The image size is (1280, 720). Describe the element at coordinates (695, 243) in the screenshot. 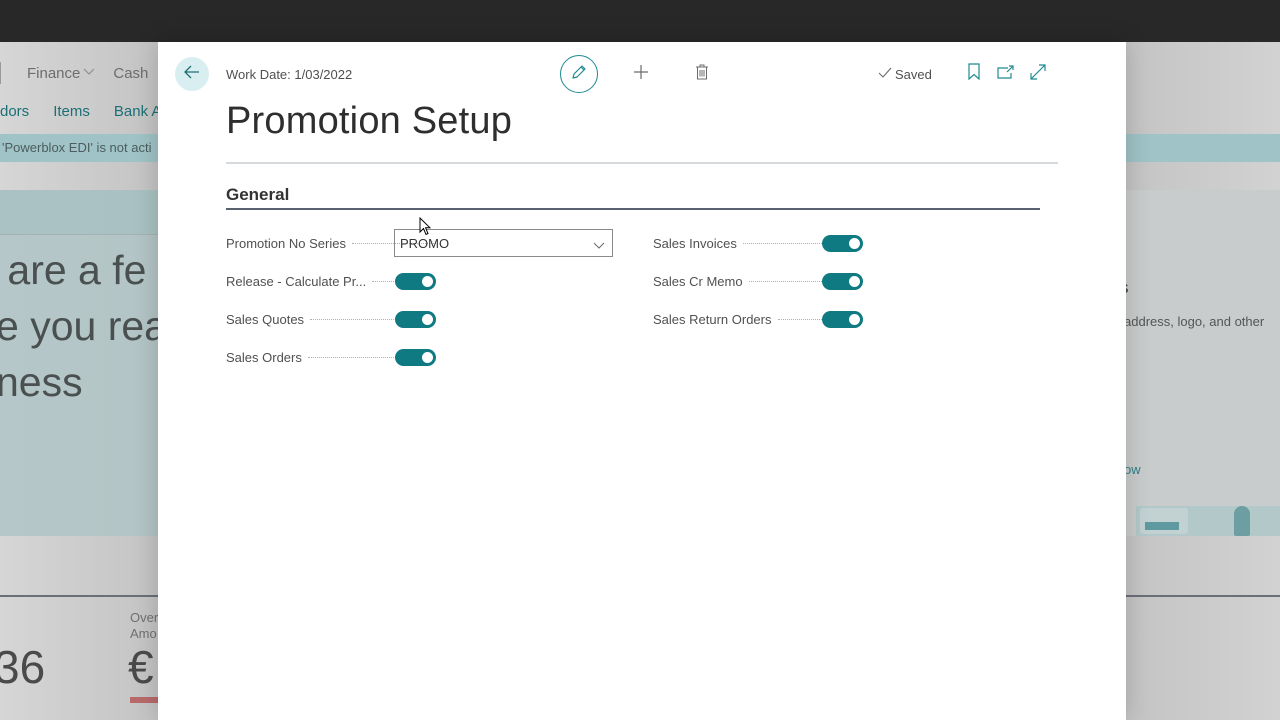

I see `field-label: Sales Invoices` at that location.